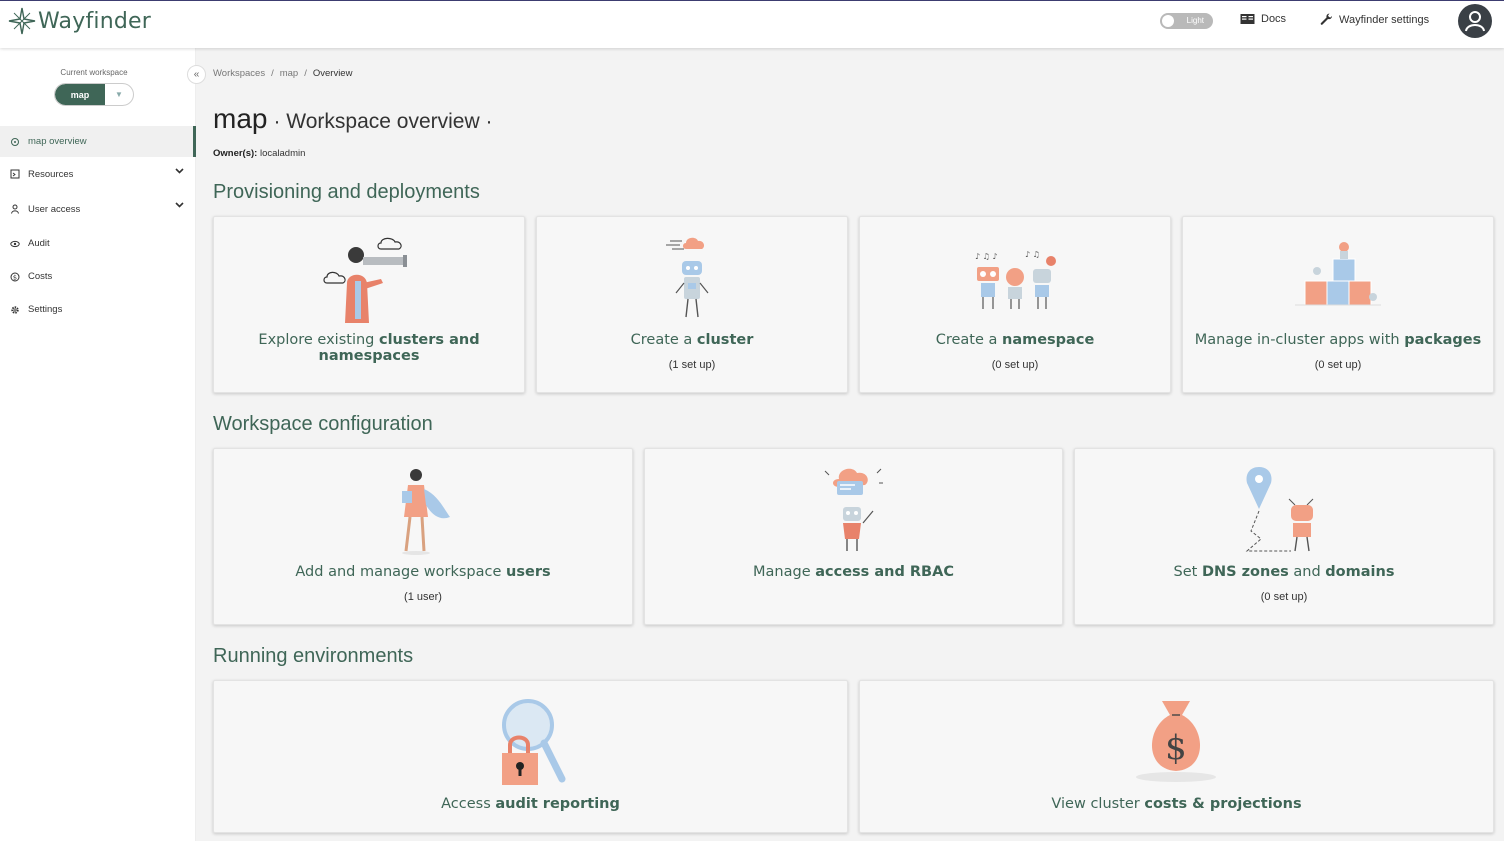  What do you see at coordinates (98, 174) in the screenshot?
I see `sidebar-item-resources: Resources` at bounding box center [98, 174].